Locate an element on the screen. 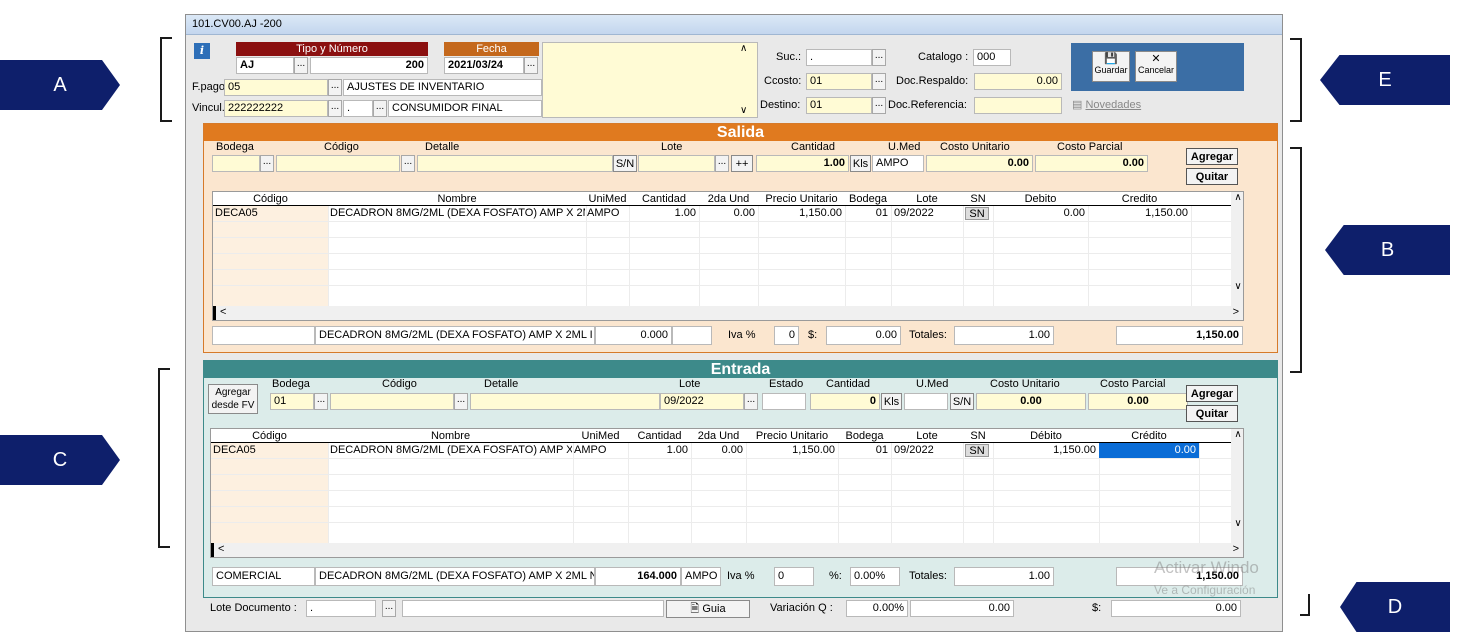 The image size is (1462, 637). lote-documento-field: . is located at coordinates (341, 608).